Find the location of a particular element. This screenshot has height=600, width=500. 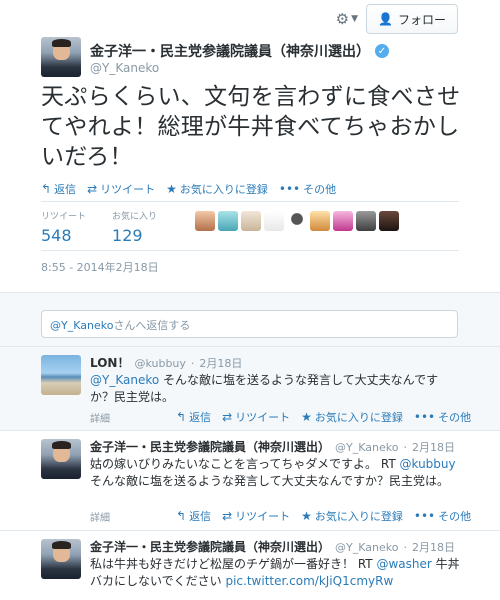

follow-button: 👤 フォロー is located at coordinates (412, 19).